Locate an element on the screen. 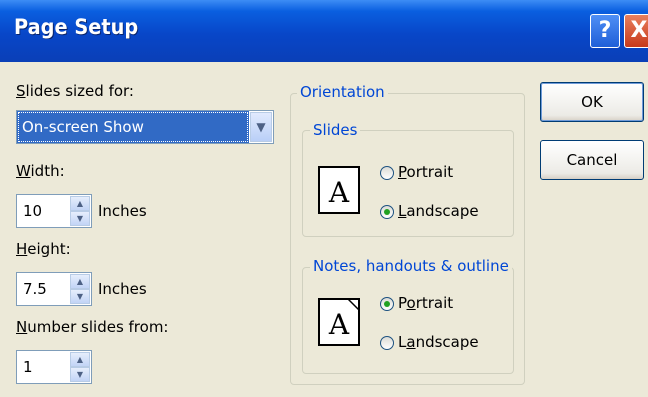 This screenshot has width=648, height=397. notes-portrait-radio is located at coordinates (387, 304).